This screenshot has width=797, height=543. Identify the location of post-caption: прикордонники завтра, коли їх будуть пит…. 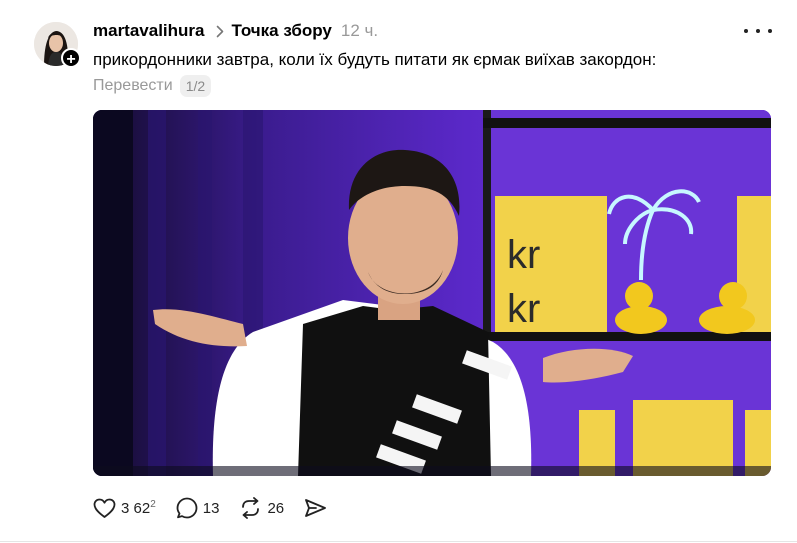
(375, 59).